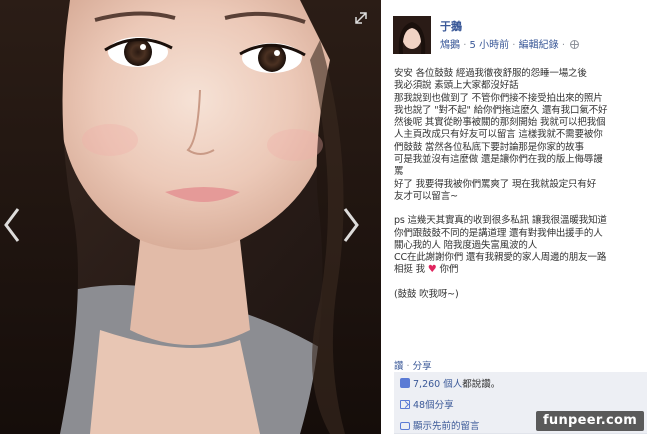  I want to click on avatar, so click(412, 35).